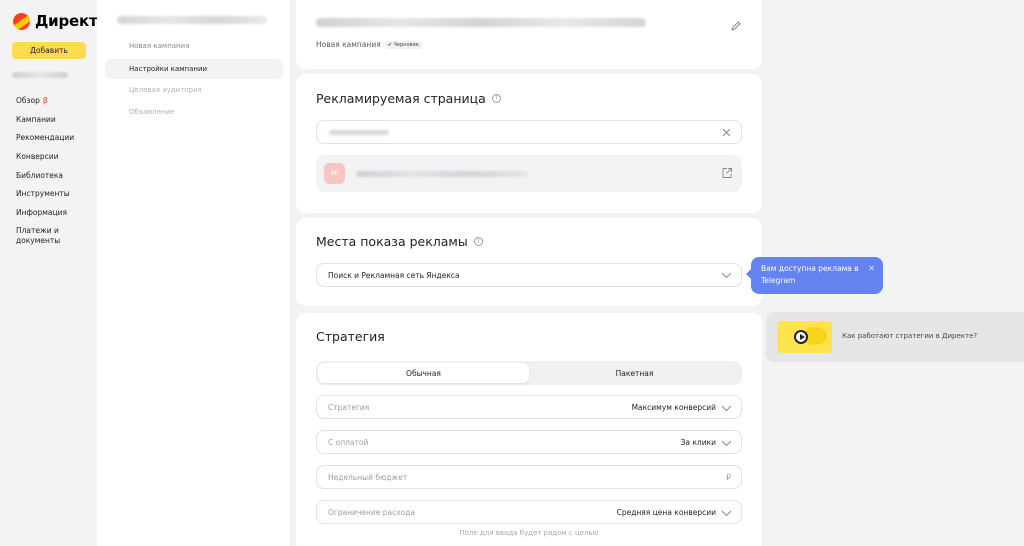 The image size is (1024, 546). What do you see at coordinates (49, 50) in the screenshot?
I see `add-button: Добавить` at bounding box center [49, 50].